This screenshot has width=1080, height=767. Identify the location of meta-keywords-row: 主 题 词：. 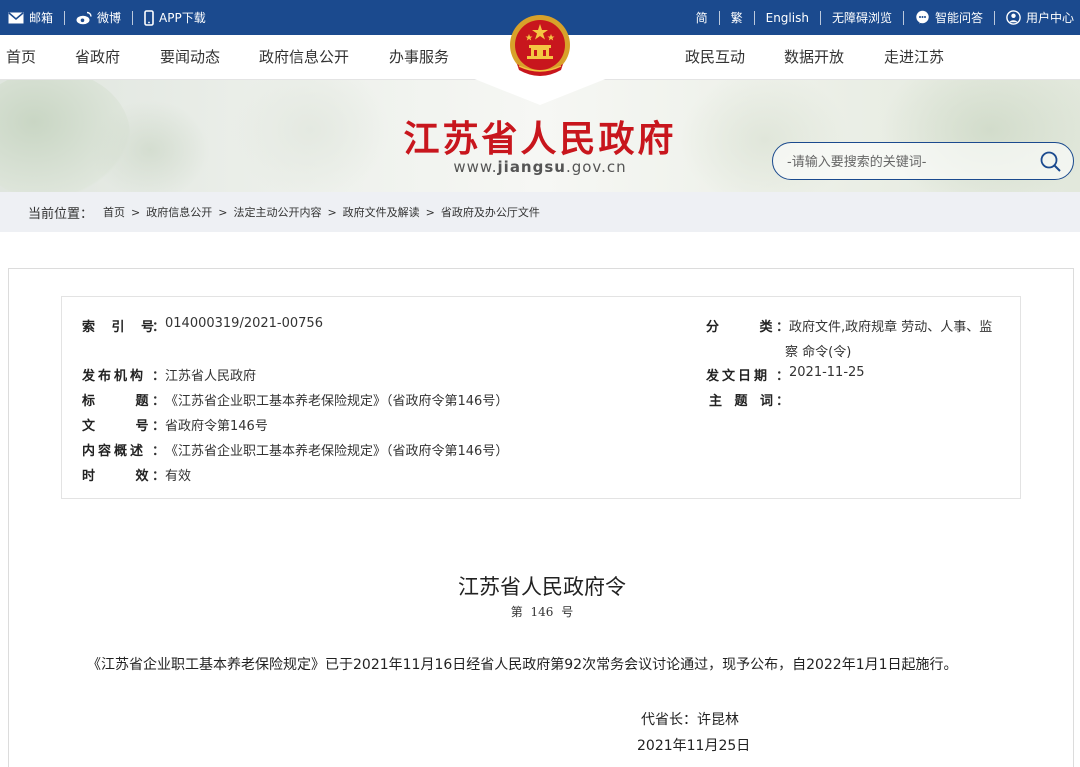
(747, 399).